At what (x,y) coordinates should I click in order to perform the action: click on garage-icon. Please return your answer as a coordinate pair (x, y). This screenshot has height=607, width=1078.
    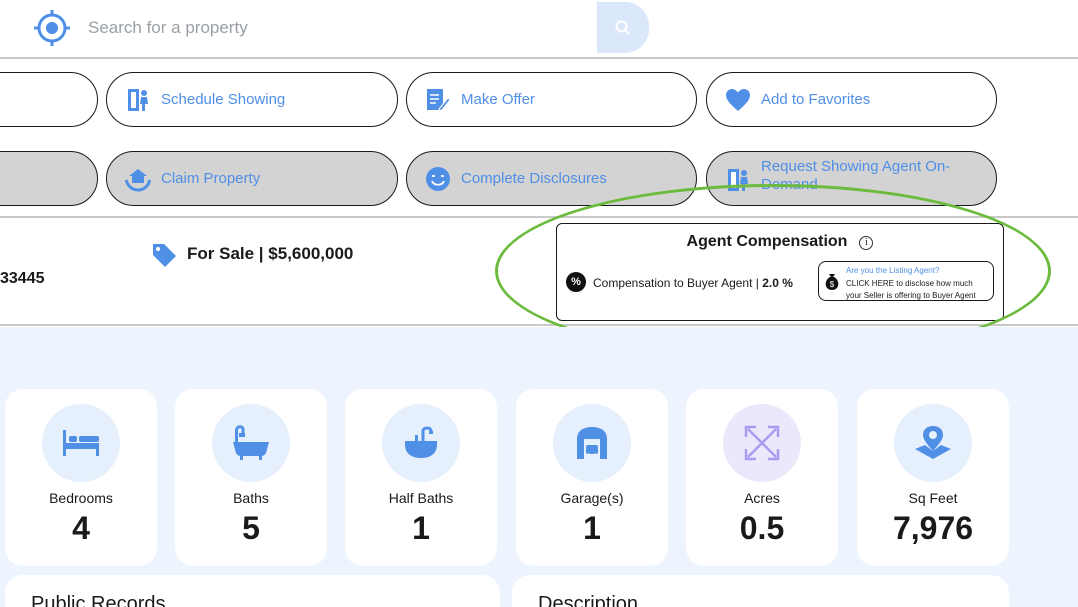
    Looking at the image, I should click on (592, 443).